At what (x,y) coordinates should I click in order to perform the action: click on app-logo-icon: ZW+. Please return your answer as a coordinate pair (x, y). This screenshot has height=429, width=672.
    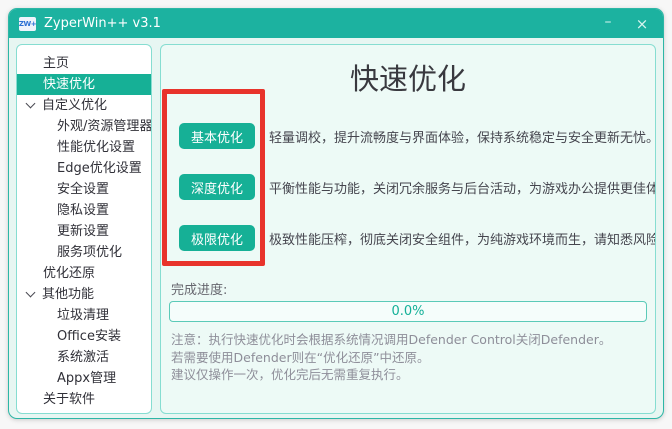
    Looking at the image, I should click on (28, 23).